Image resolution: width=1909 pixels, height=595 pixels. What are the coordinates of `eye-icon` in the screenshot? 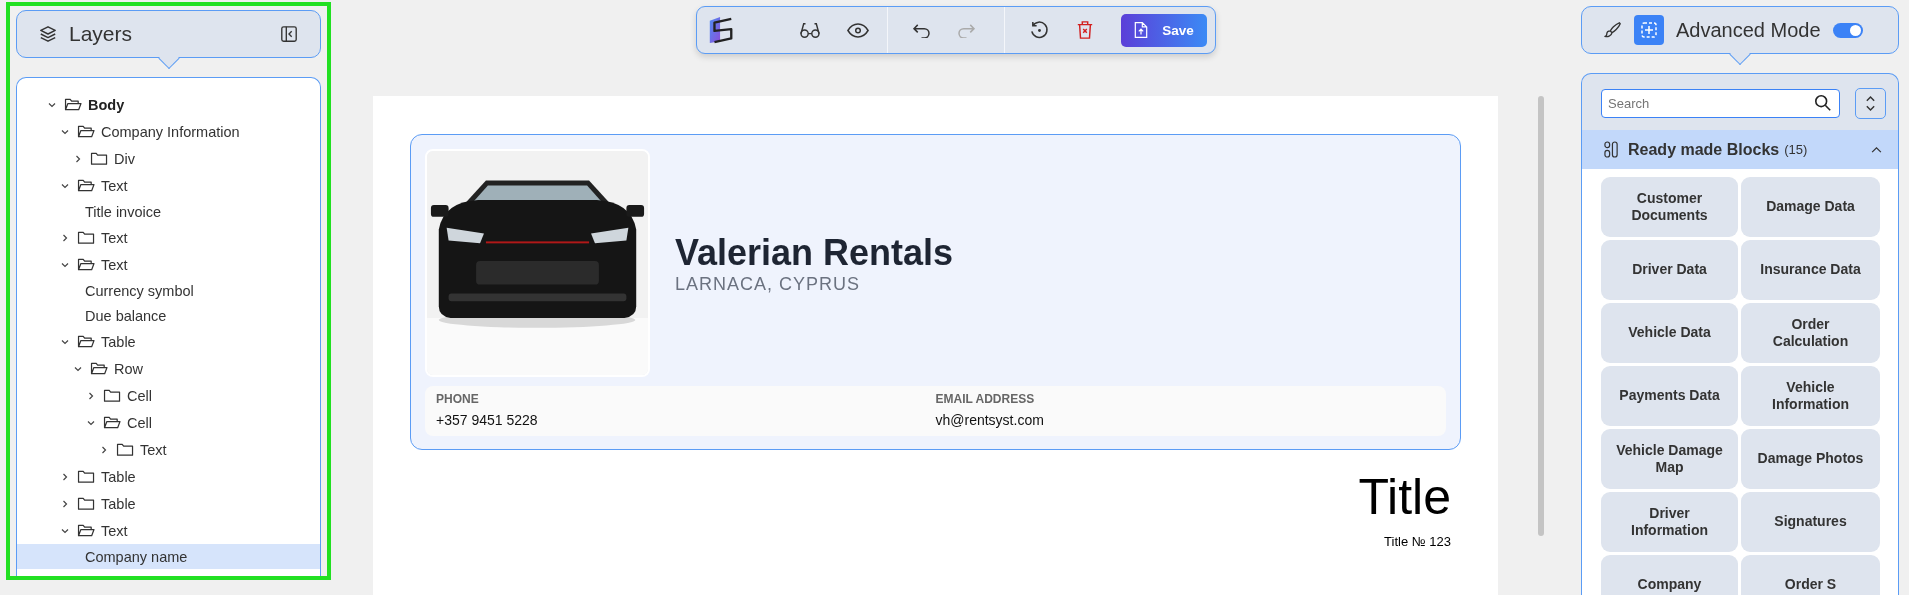 It's located at (858, 30).